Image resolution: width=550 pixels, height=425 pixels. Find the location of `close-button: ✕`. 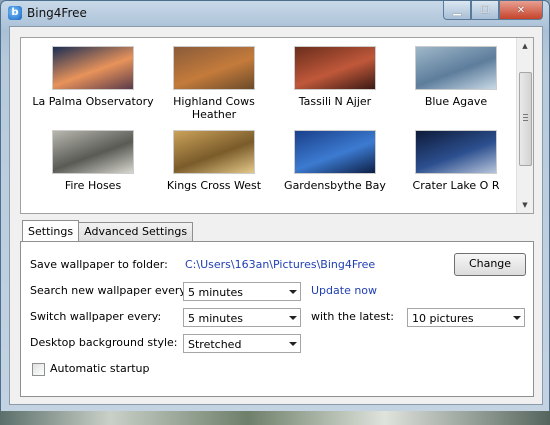

close-button: ✕ is located at coordinates (521, 10).